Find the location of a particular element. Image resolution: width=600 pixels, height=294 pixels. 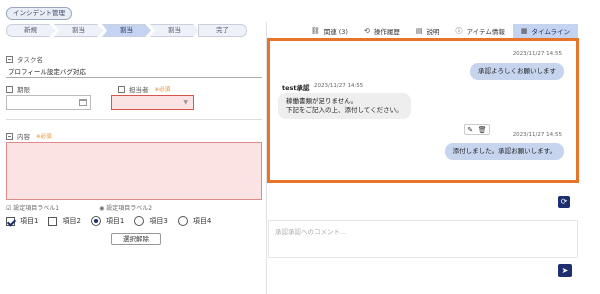

step-complete: 完了 is located at coordinates (222, 30).